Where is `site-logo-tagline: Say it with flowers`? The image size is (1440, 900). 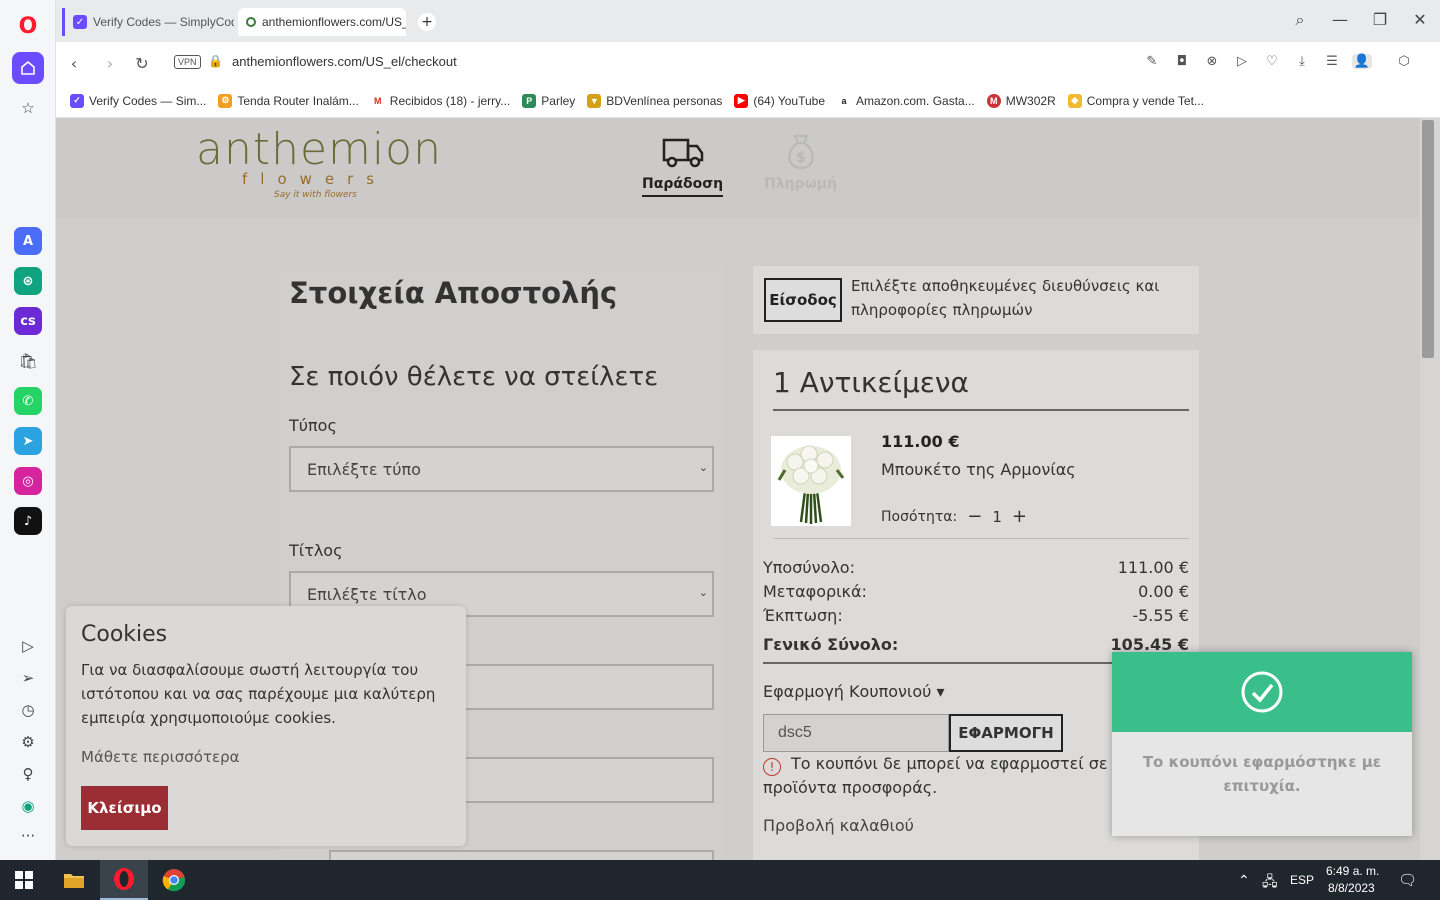 site-logo-tagline: Say it with flowers is located at coordinates (315, 195).